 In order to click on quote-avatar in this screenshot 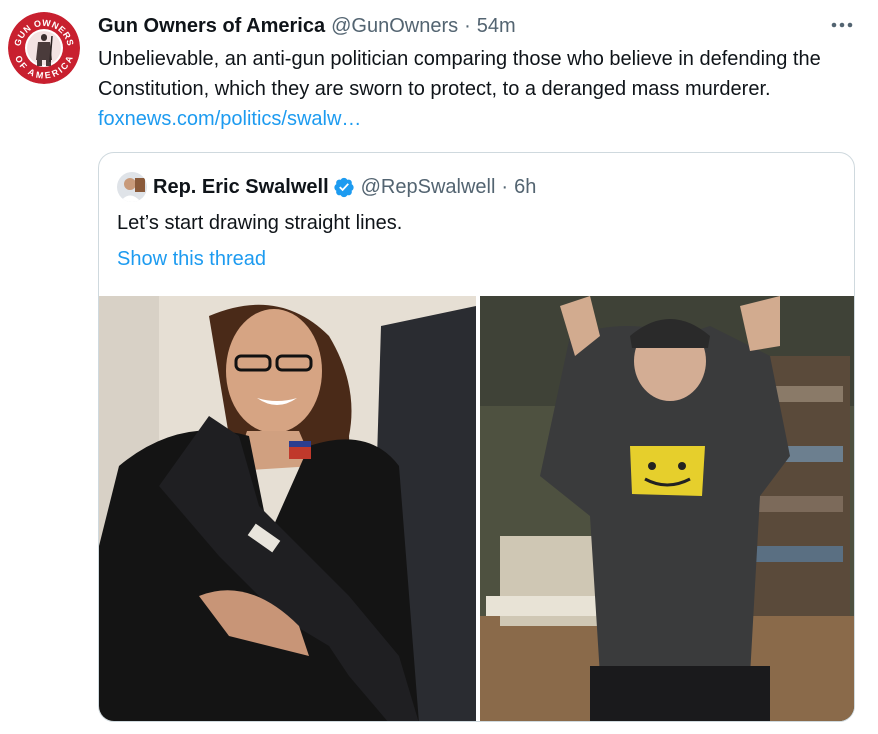, I will do `click(132, 187)`.